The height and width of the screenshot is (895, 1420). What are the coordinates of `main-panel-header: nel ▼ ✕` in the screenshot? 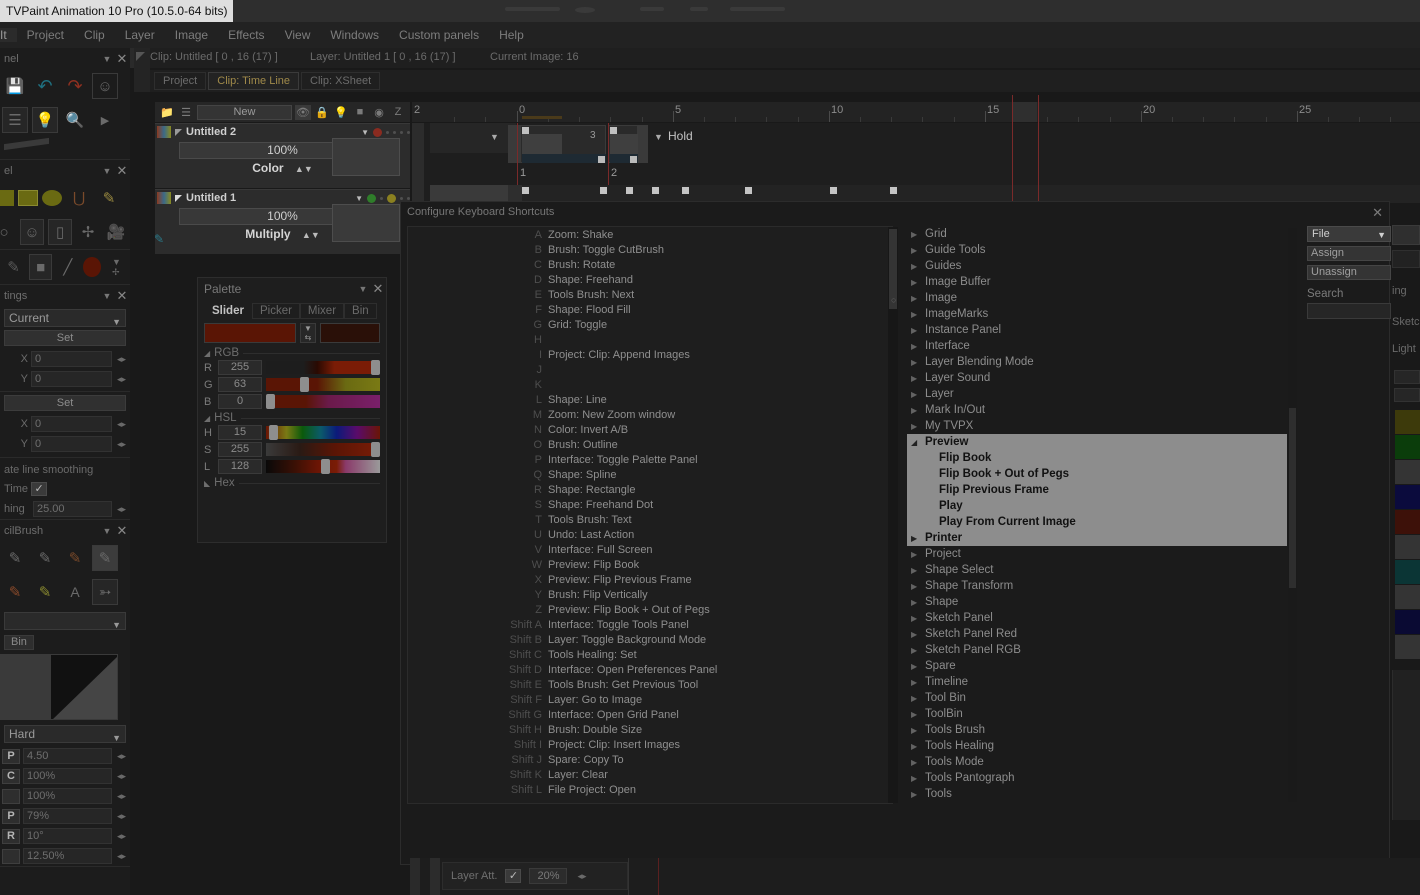 It's located at (65, 58).